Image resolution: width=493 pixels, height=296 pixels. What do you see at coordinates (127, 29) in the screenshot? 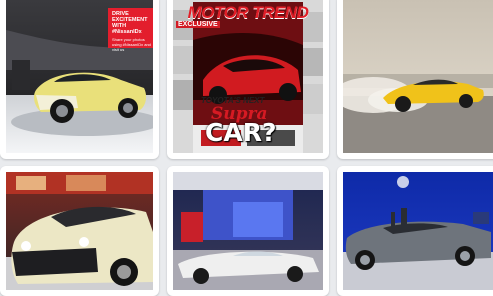
I see `billboard-line-2: WITH #NissanIDx` at bounding box center [127, 29].